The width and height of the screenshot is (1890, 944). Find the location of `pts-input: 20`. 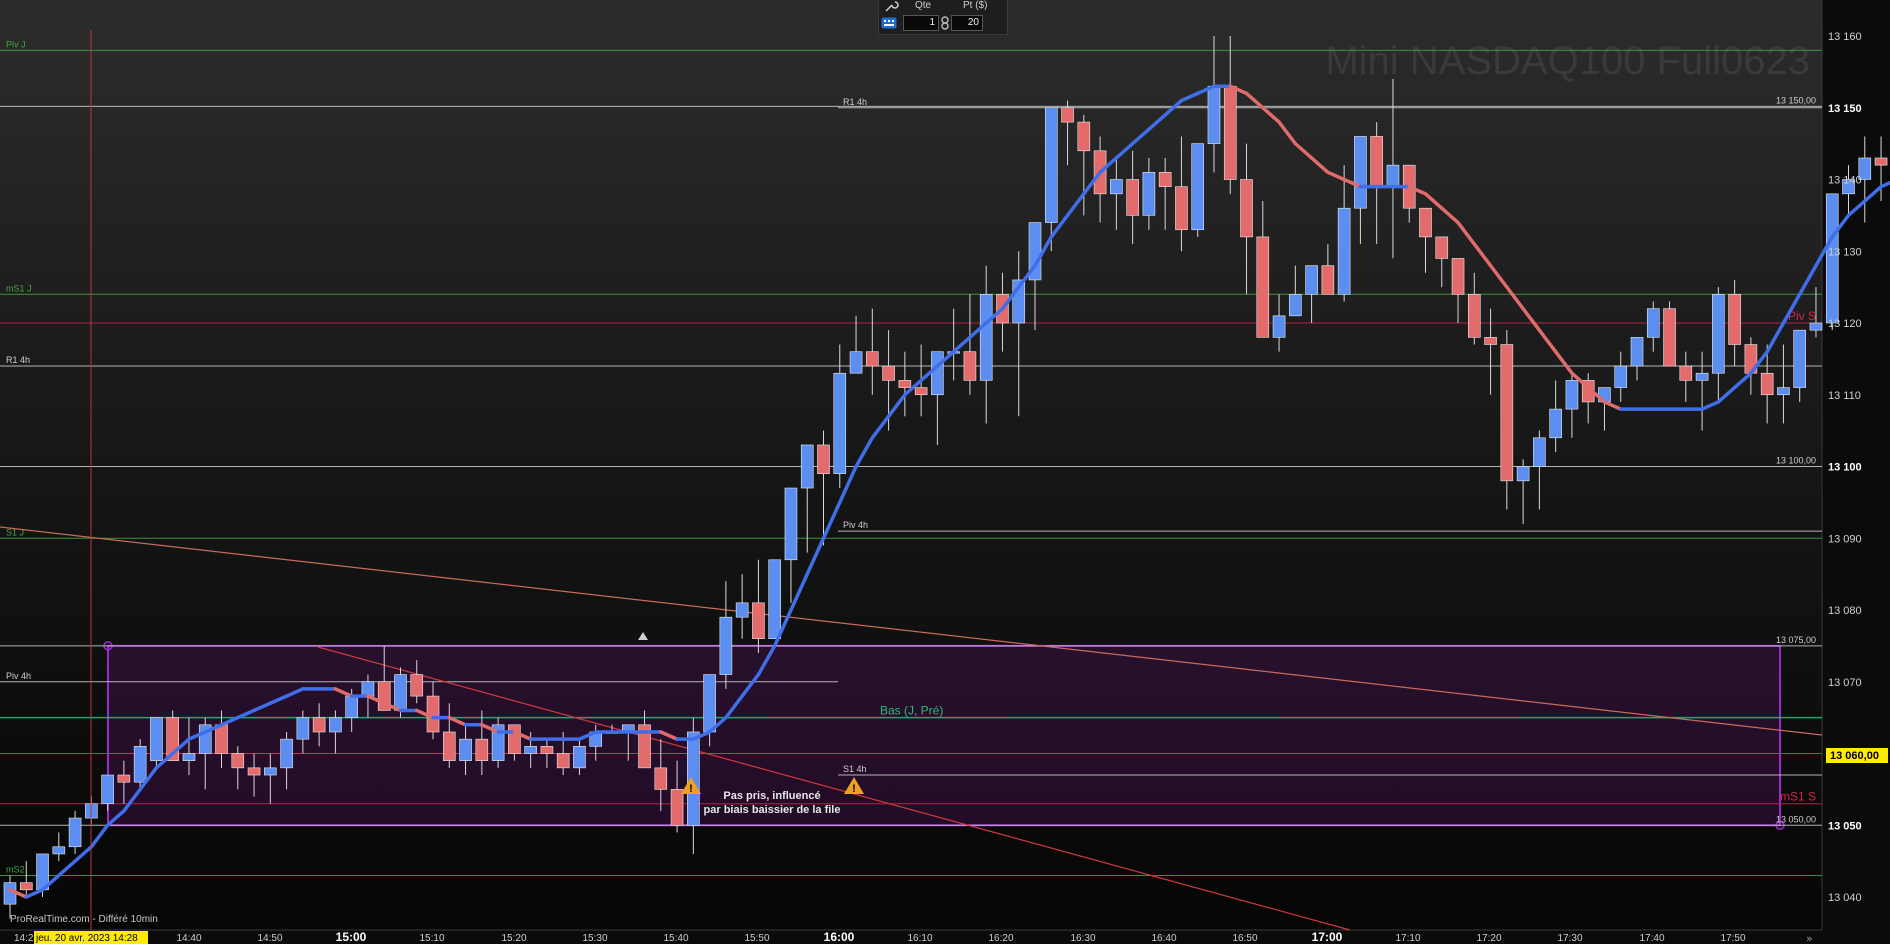

pts-input: 20 is located at coordinates (967, 23).